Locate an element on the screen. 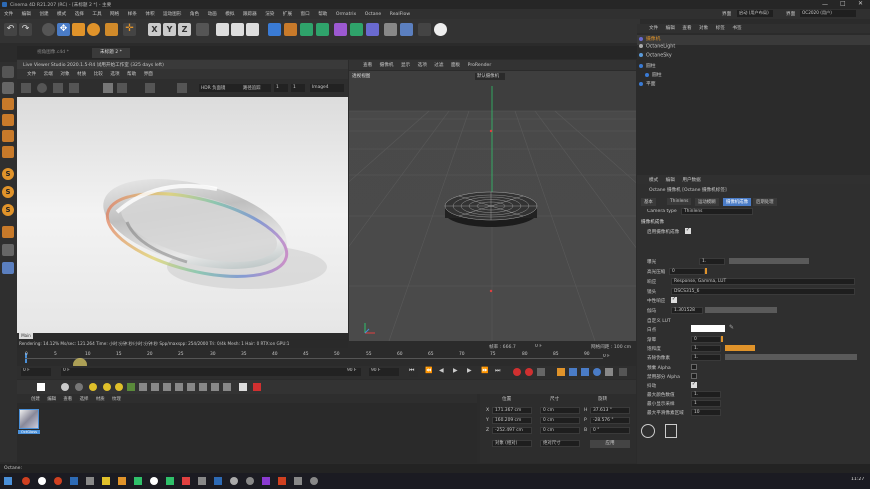  menu-volume: 体积 is located at coordinates (149, 14).